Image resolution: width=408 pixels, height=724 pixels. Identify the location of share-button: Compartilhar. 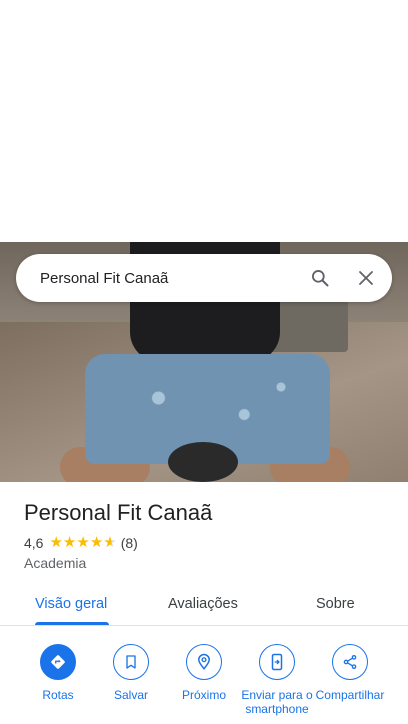
(350, 673).